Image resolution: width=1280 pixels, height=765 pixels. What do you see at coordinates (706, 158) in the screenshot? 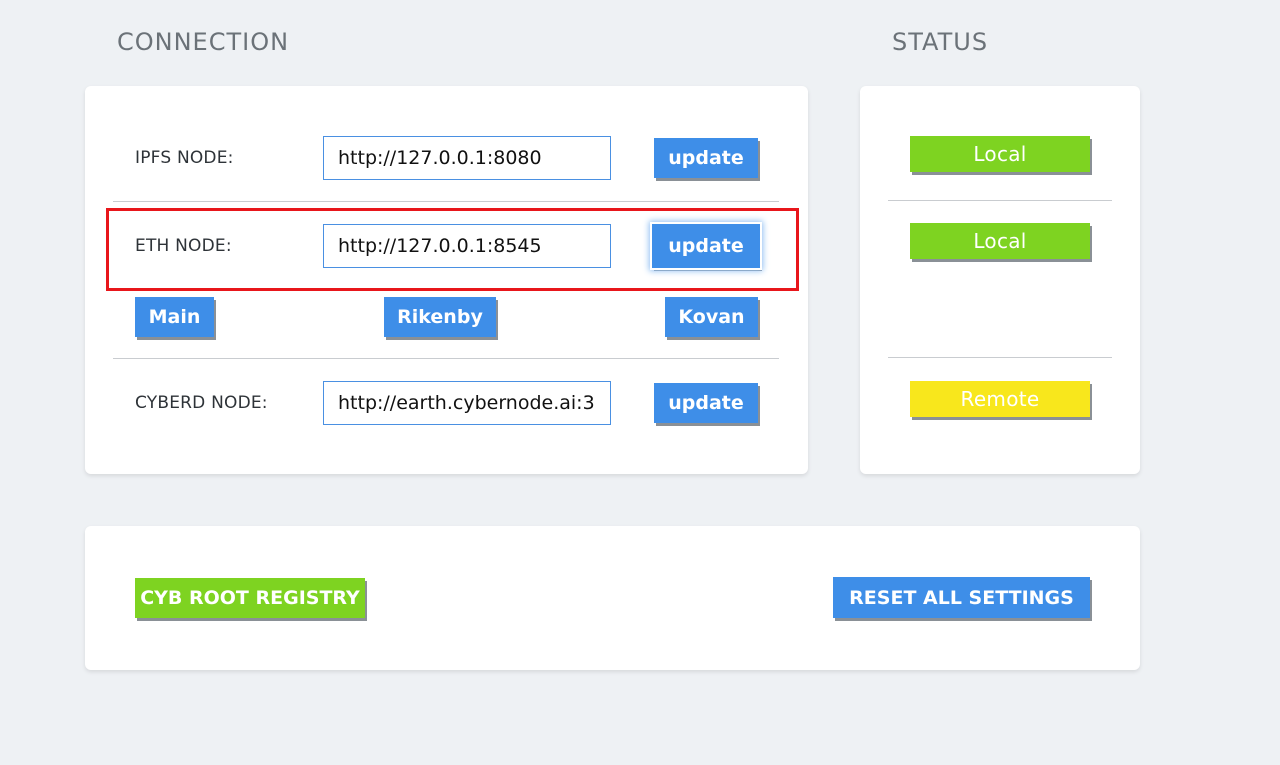
I see `ipfs-update-button: update` at bounding box center [706, 158].